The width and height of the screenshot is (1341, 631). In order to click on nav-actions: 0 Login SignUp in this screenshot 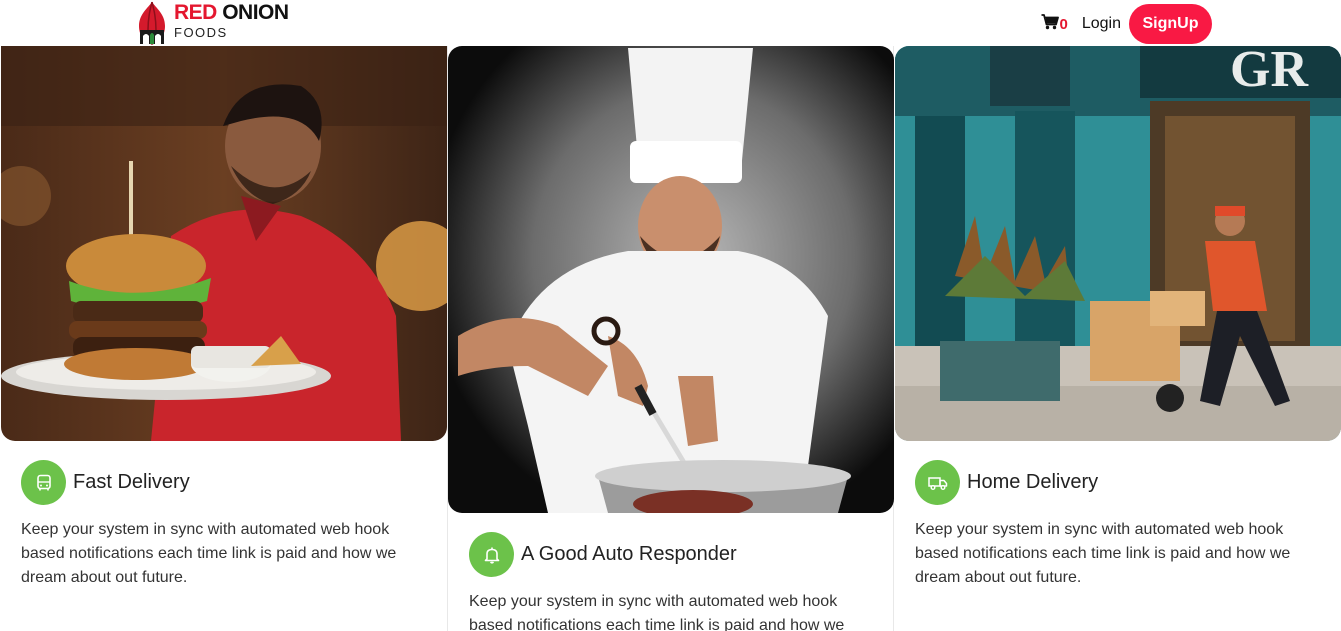, I will do `click(1126, 24)`.